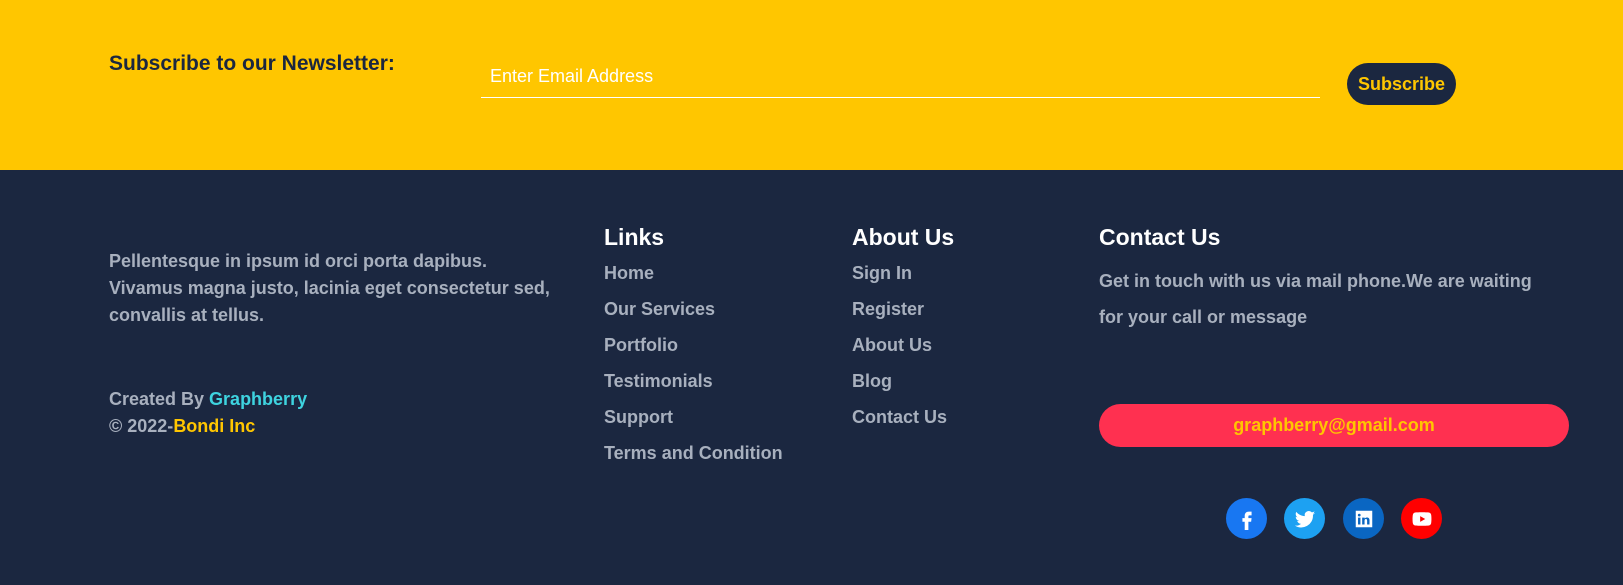 The image size is (1623, 585). I want to click on footer-link-about-us: About Us, so click(892, 345).